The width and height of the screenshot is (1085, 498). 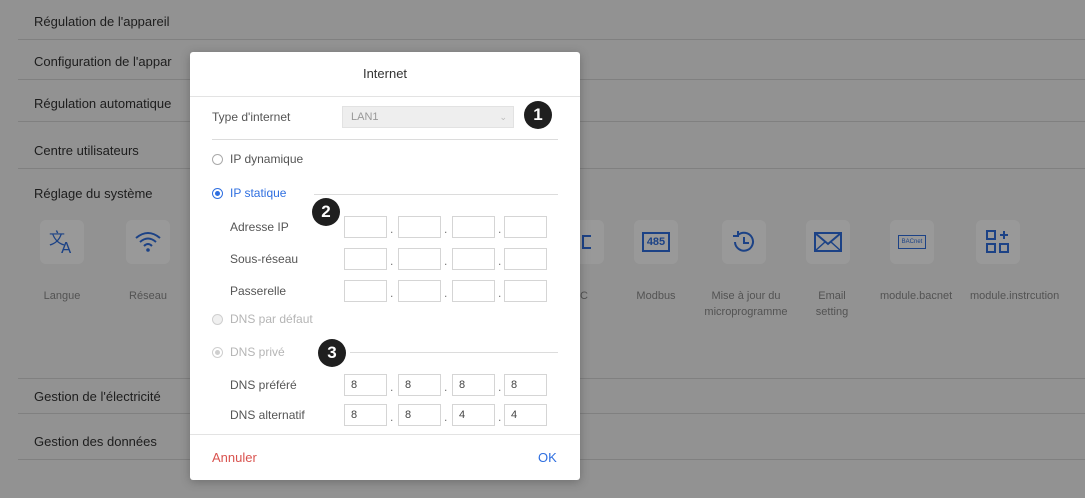 I want to click on radio-static-label: IP statique, so click(x=258, y=193).